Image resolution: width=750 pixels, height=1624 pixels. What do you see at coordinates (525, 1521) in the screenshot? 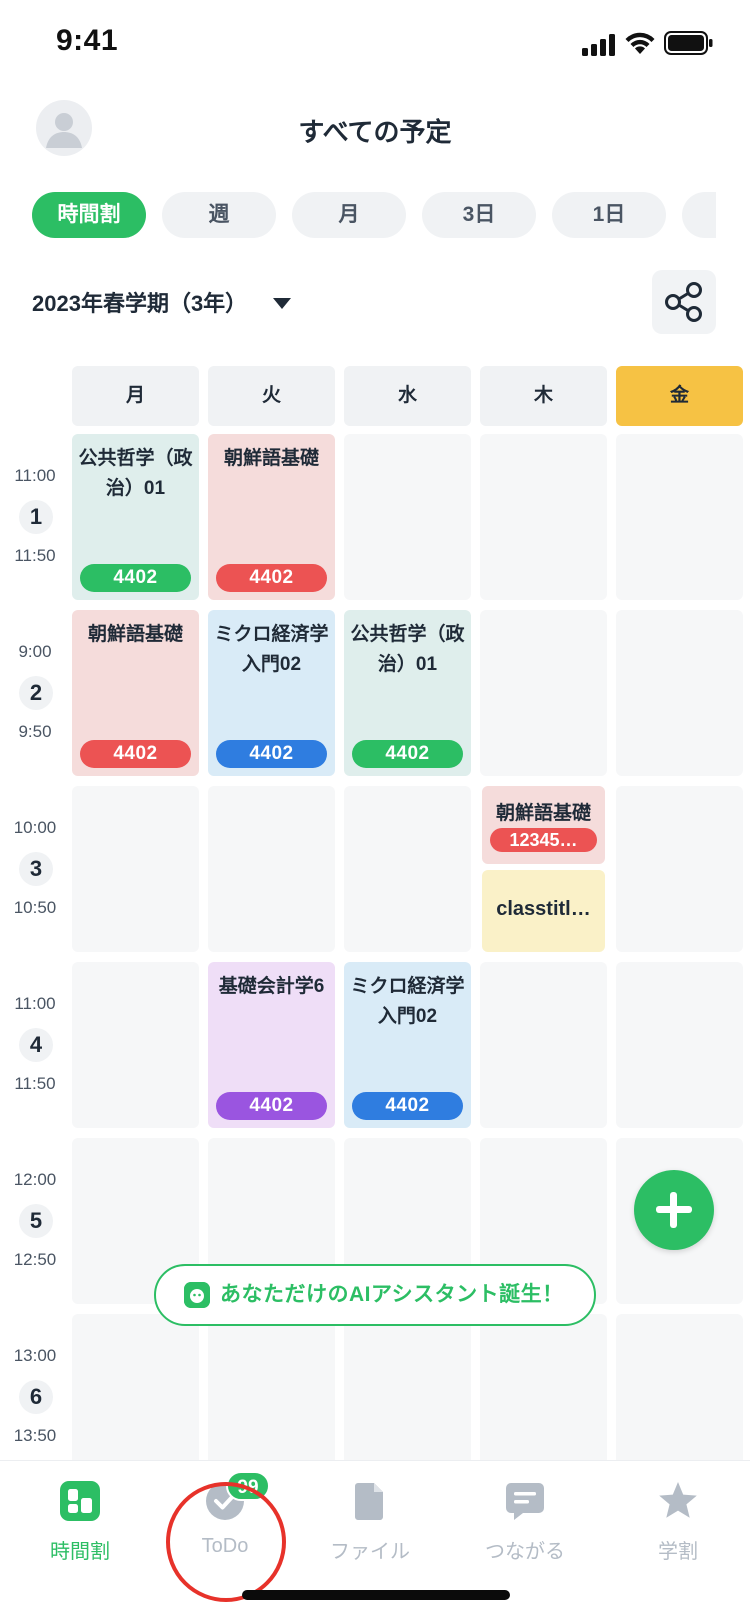
I see `nav-connect: つながる` at bounding box center [525, 1521].